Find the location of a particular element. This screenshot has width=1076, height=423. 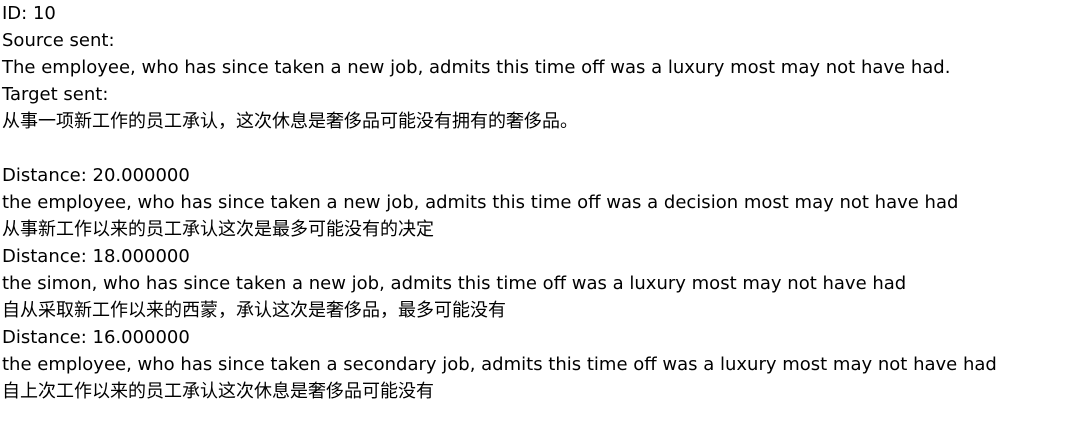

id-line: ID: 10 is located at coordinates (29, 13).